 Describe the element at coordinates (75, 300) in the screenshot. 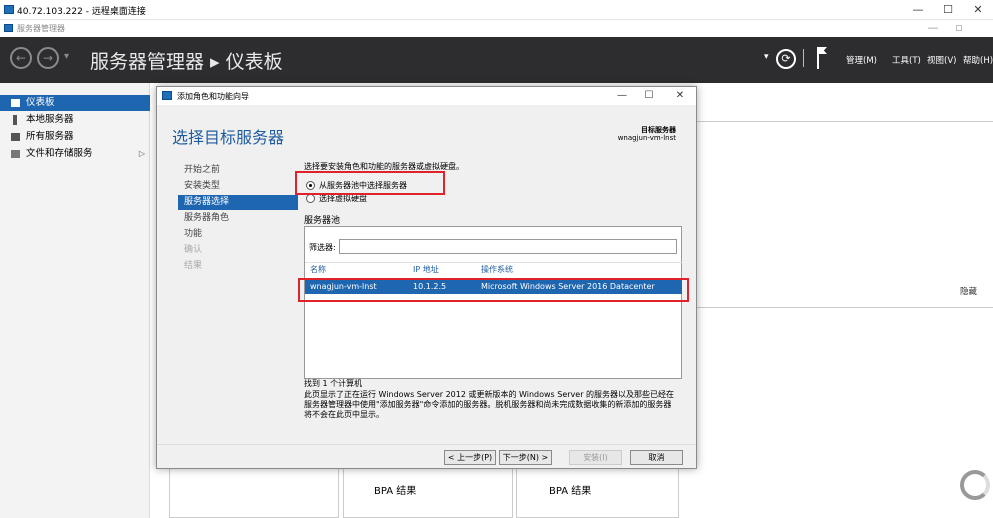

I see `sidebar: 仪表板 本地服务器 所有服务器 文件和存储服务 ▷` at that location.